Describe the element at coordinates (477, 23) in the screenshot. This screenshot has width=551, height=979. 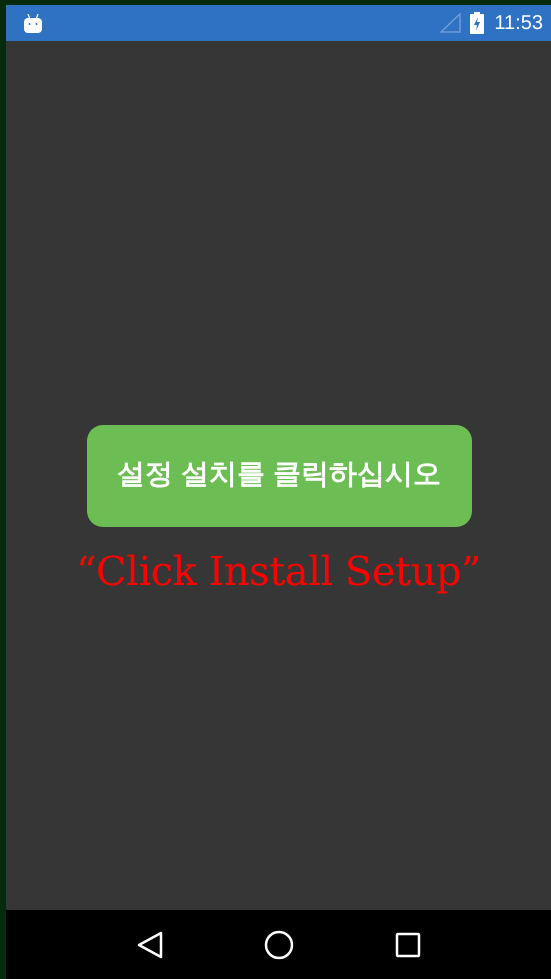
I see `battery-icon` at that location.